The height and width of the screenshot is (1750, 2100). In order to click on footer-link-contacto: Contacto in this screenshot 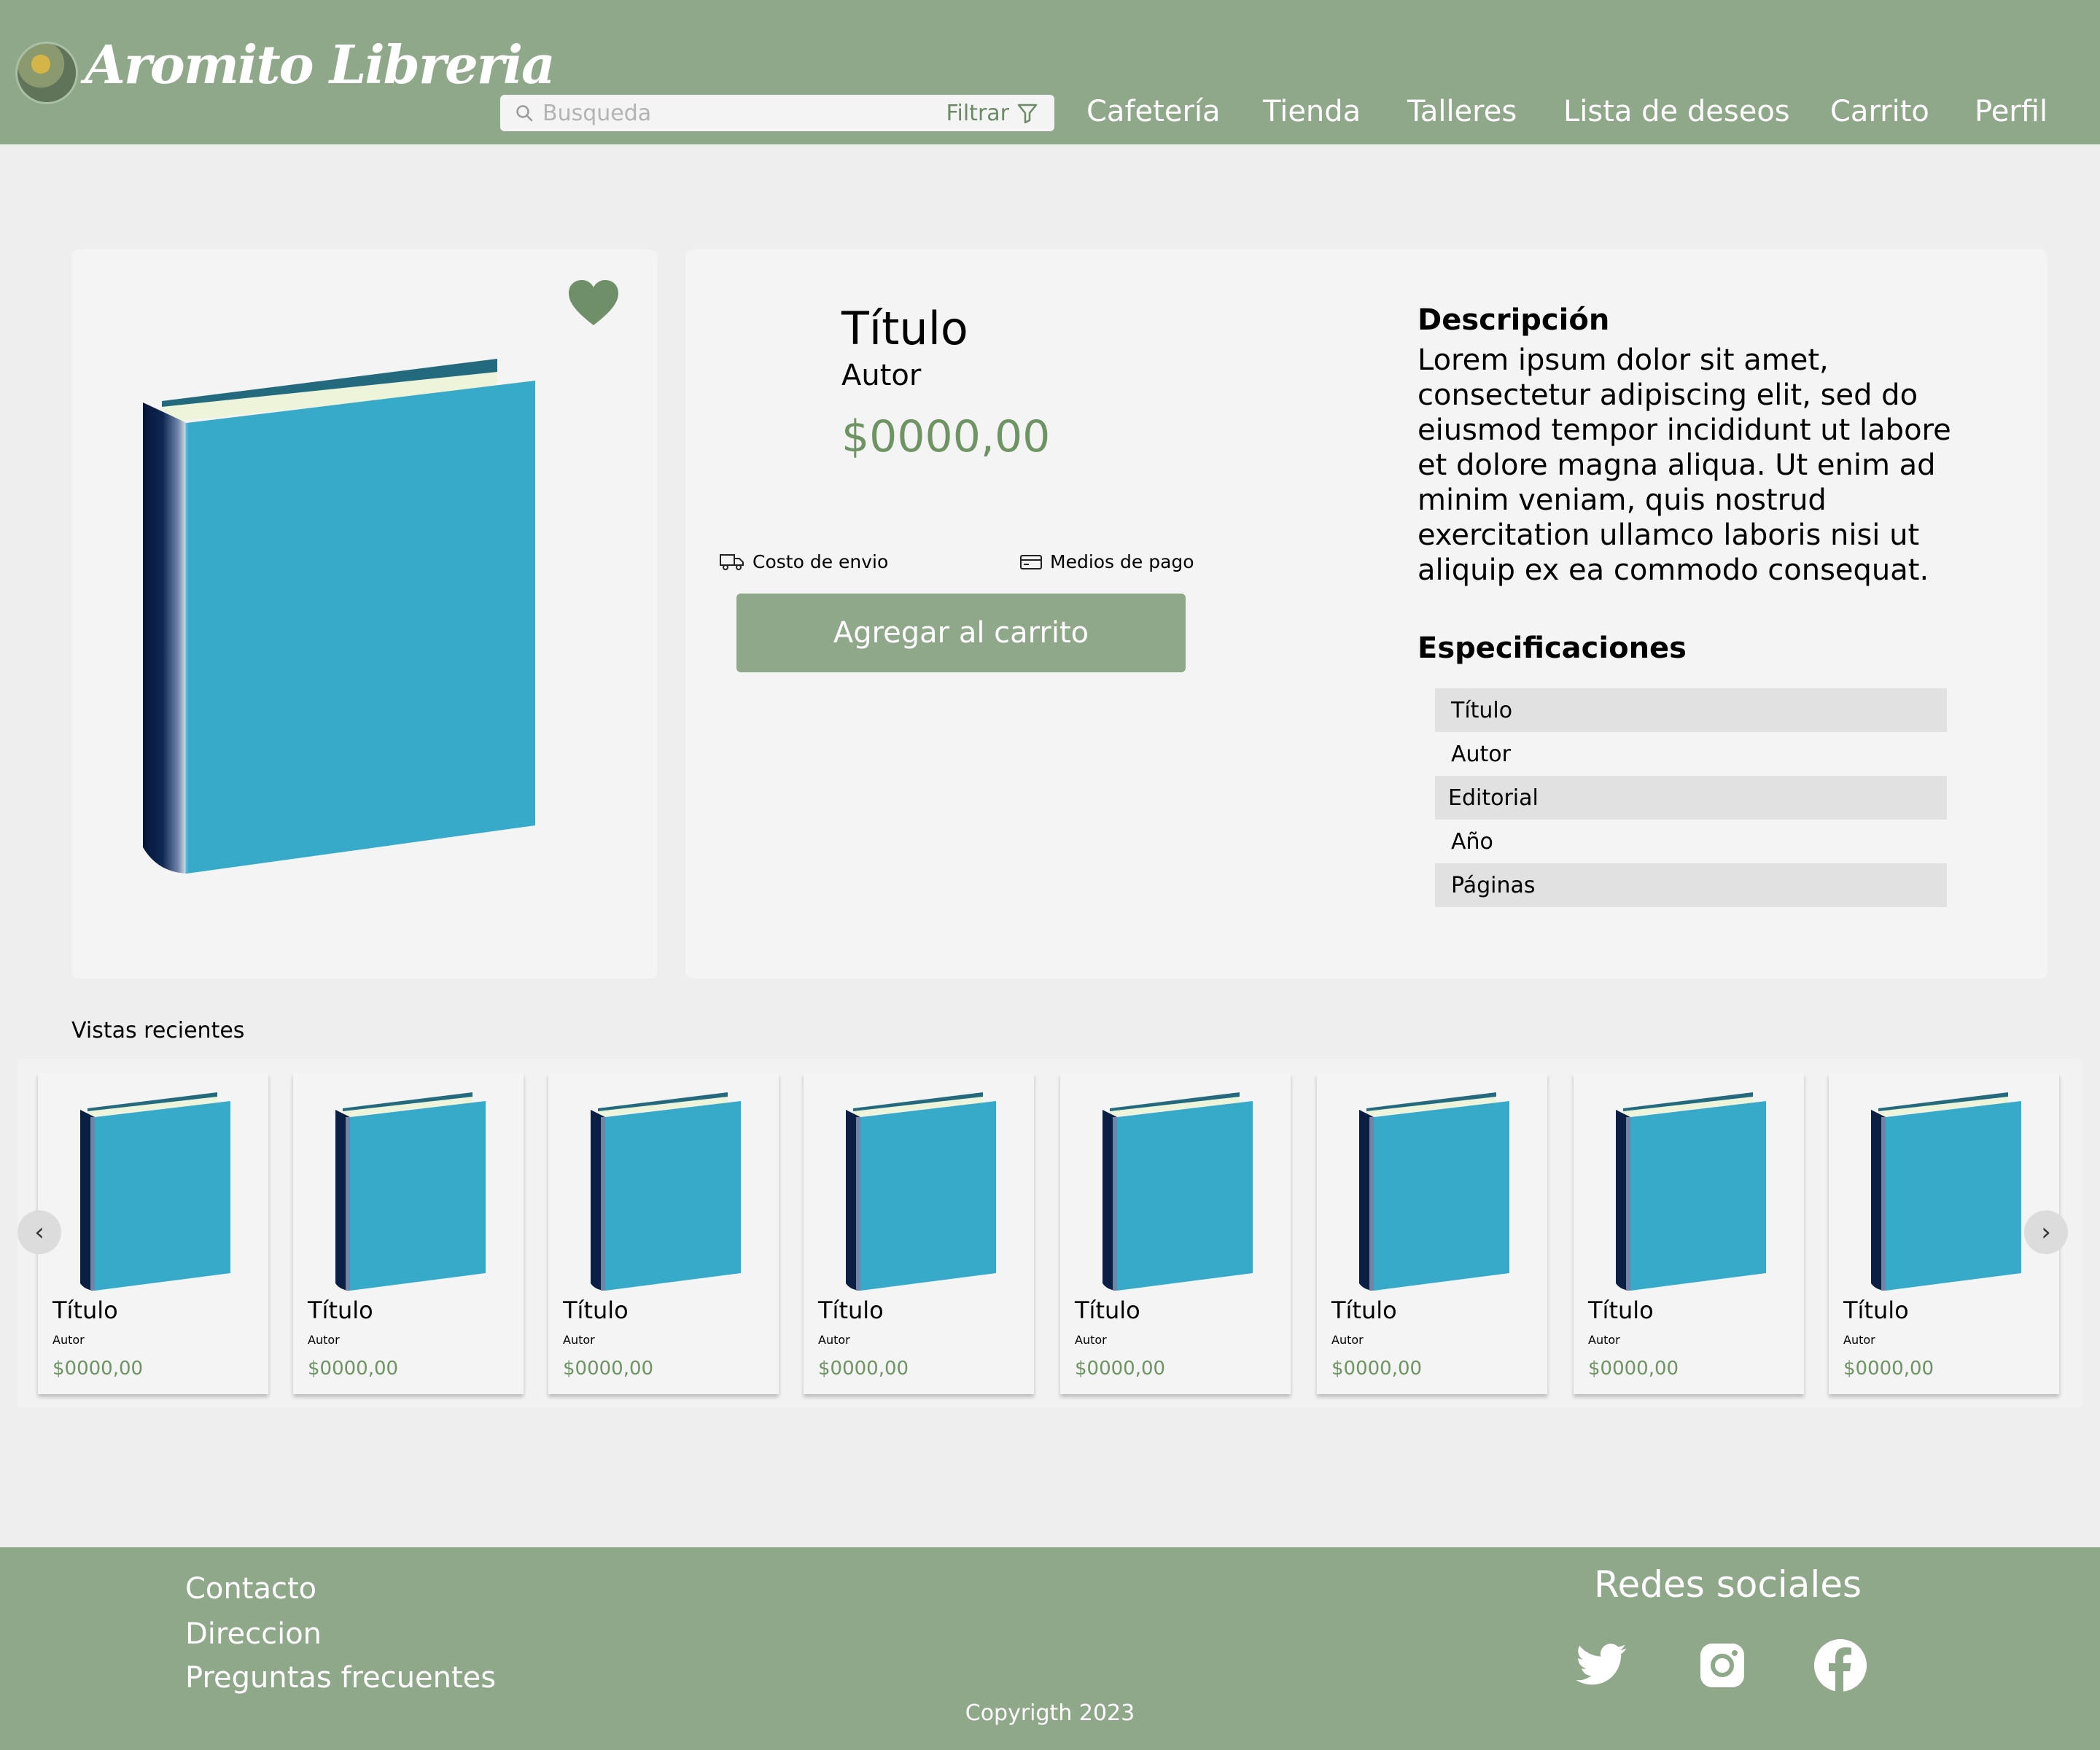, I will do `click(250, 1589)`.